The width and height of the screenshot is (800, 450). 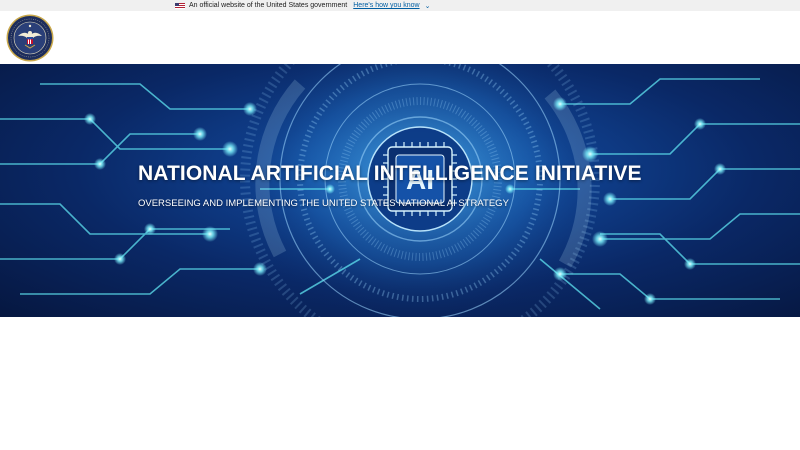 I want to click on chevron-down-icon: ⌄, so click(x=428, y=6).